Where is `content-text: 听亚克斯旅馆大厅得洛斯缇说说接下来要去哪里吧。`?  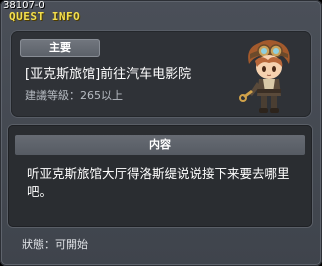
content-text: 听亚克斯旅馆大厅得洛斯缇说说接下来要去哪里吧。 is located at coordinates (158, 182).